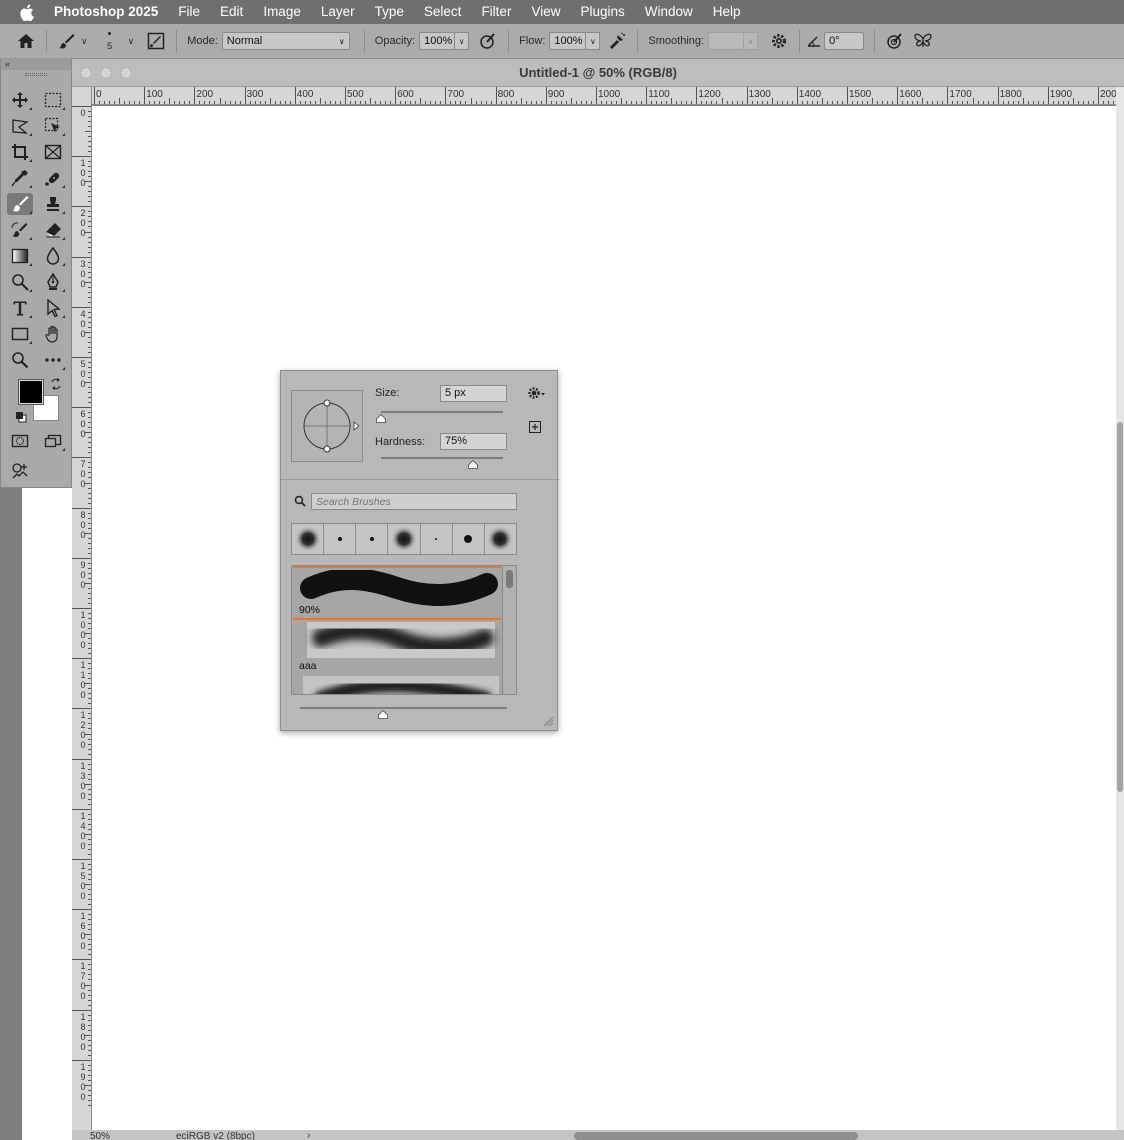  Describe the element at coordinates (53, 282) in the screenshot. I see `pen-tool-icon` at that location.